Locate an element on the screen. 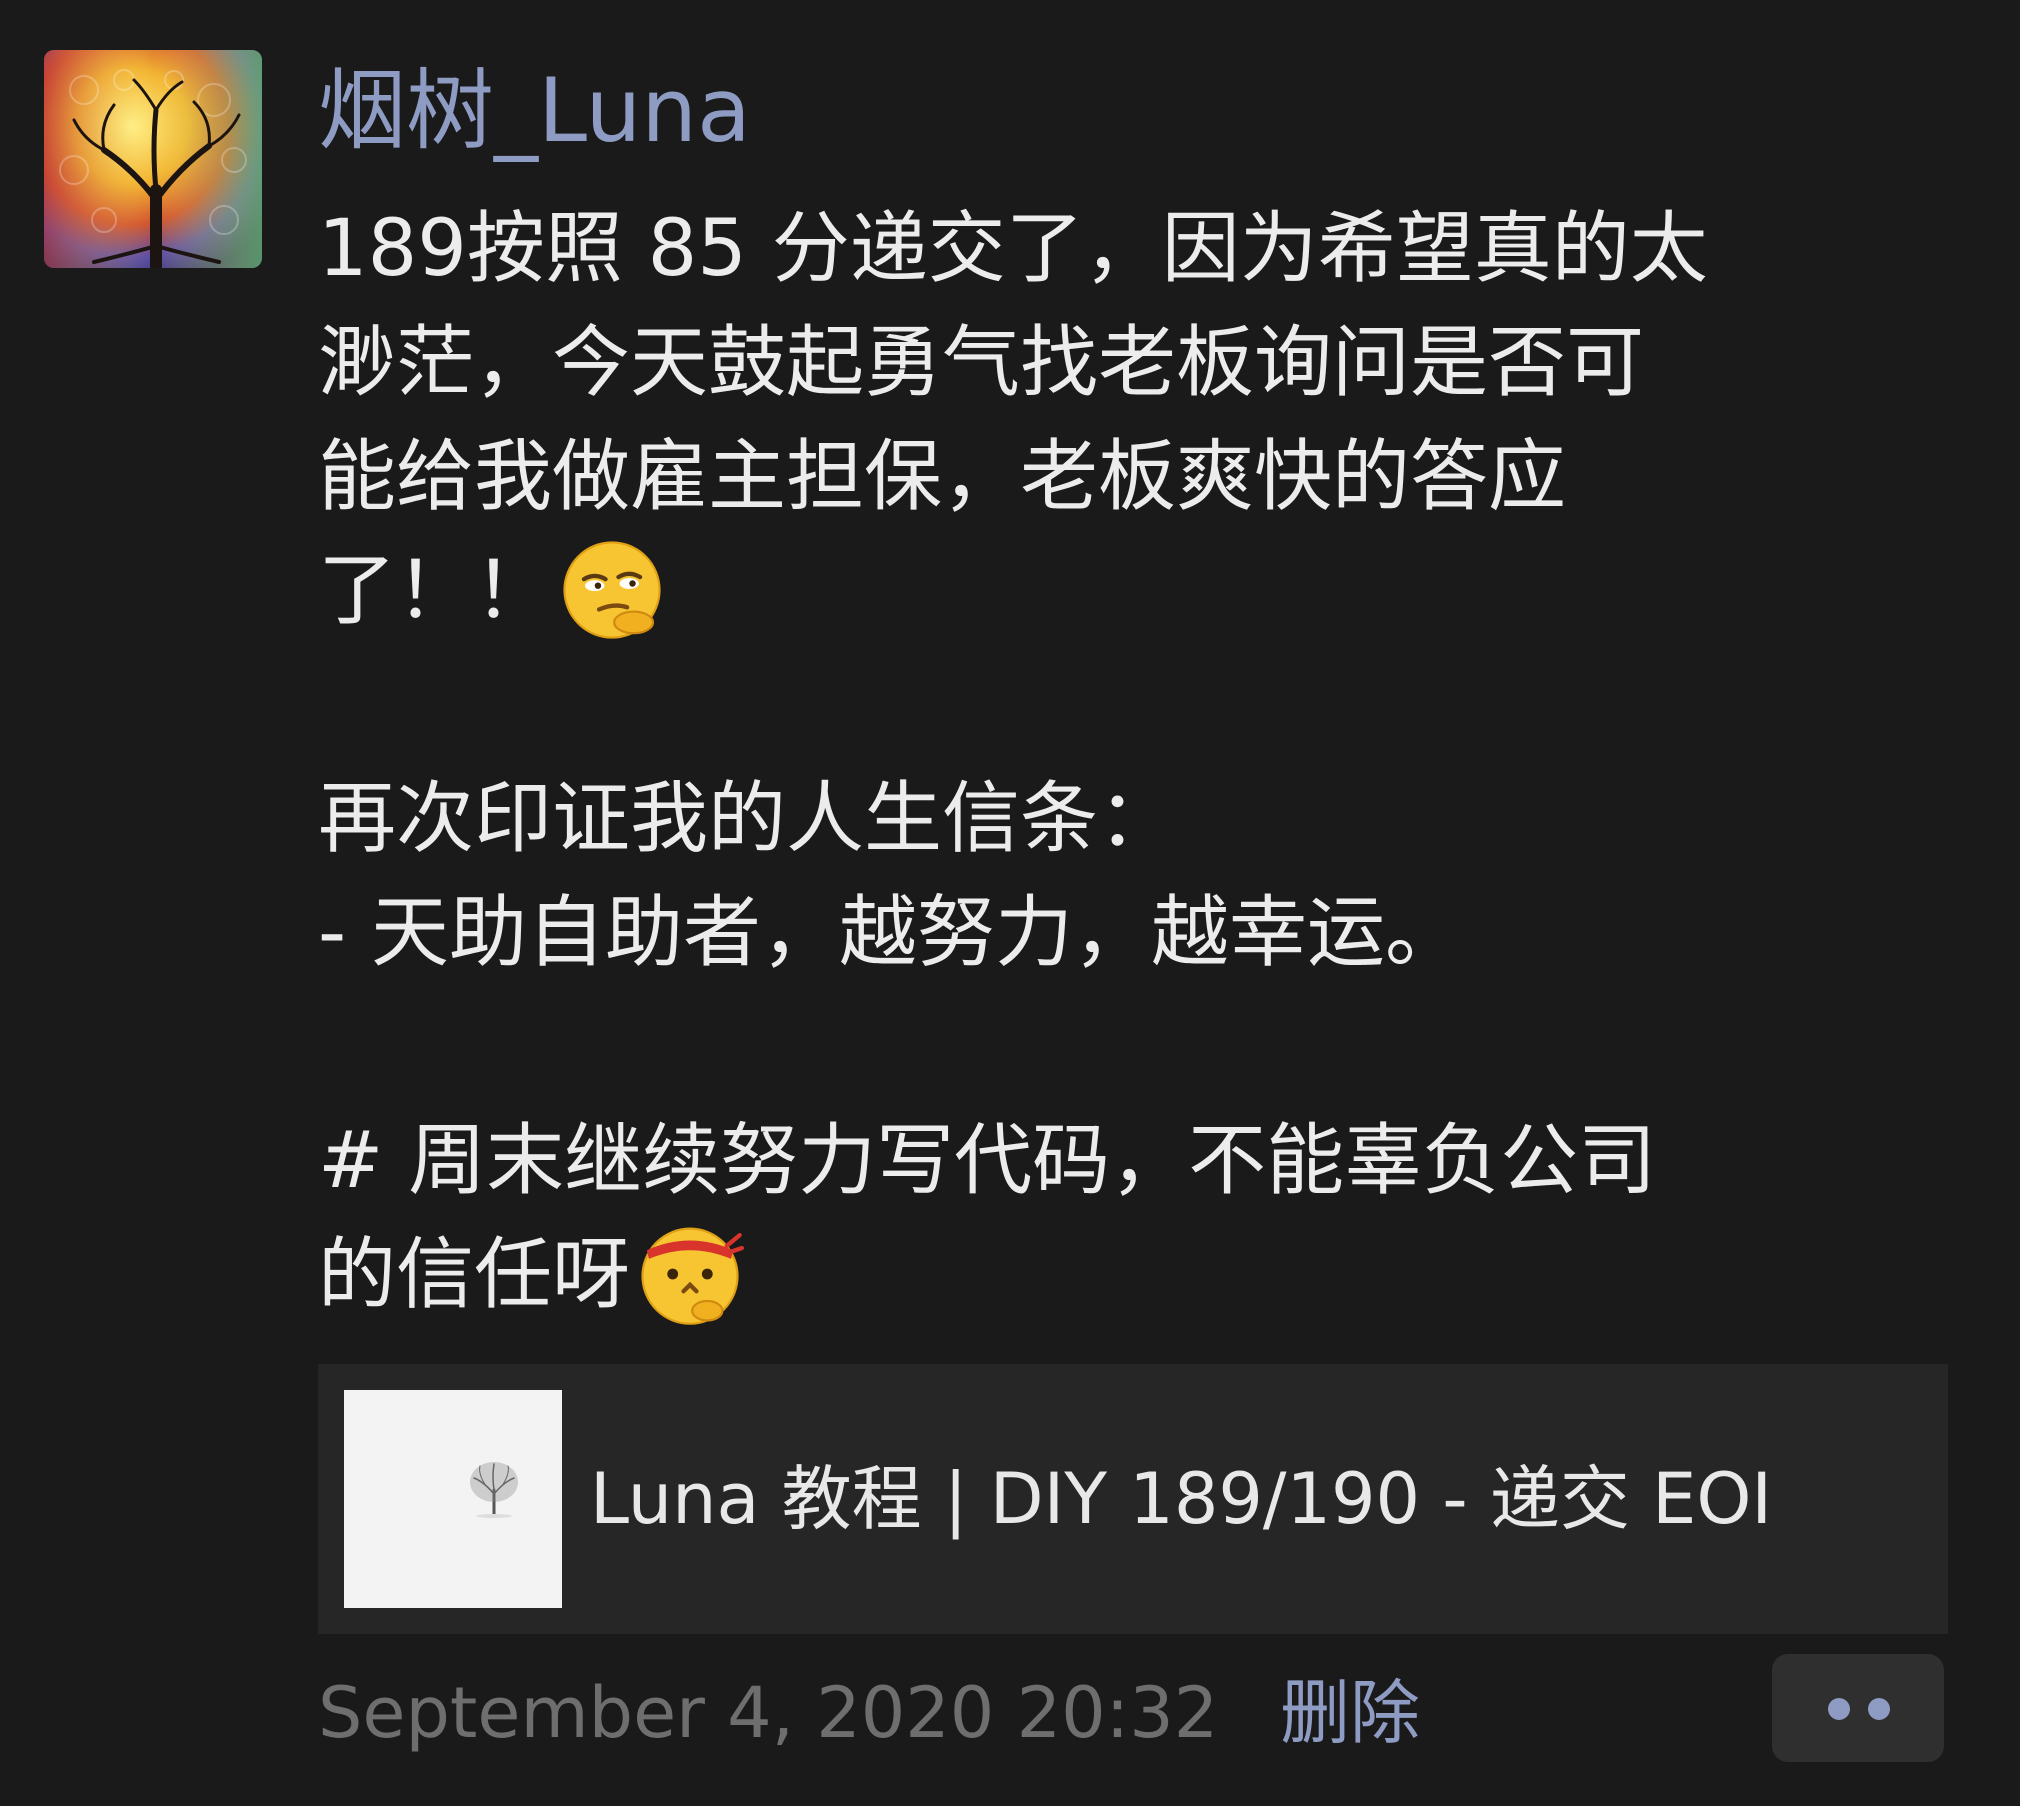 This screenshot has width=2020, height=1806. post-text-line: 能给我做雇主担保，老板爽快的答应 is located at coordinates (942, 477).